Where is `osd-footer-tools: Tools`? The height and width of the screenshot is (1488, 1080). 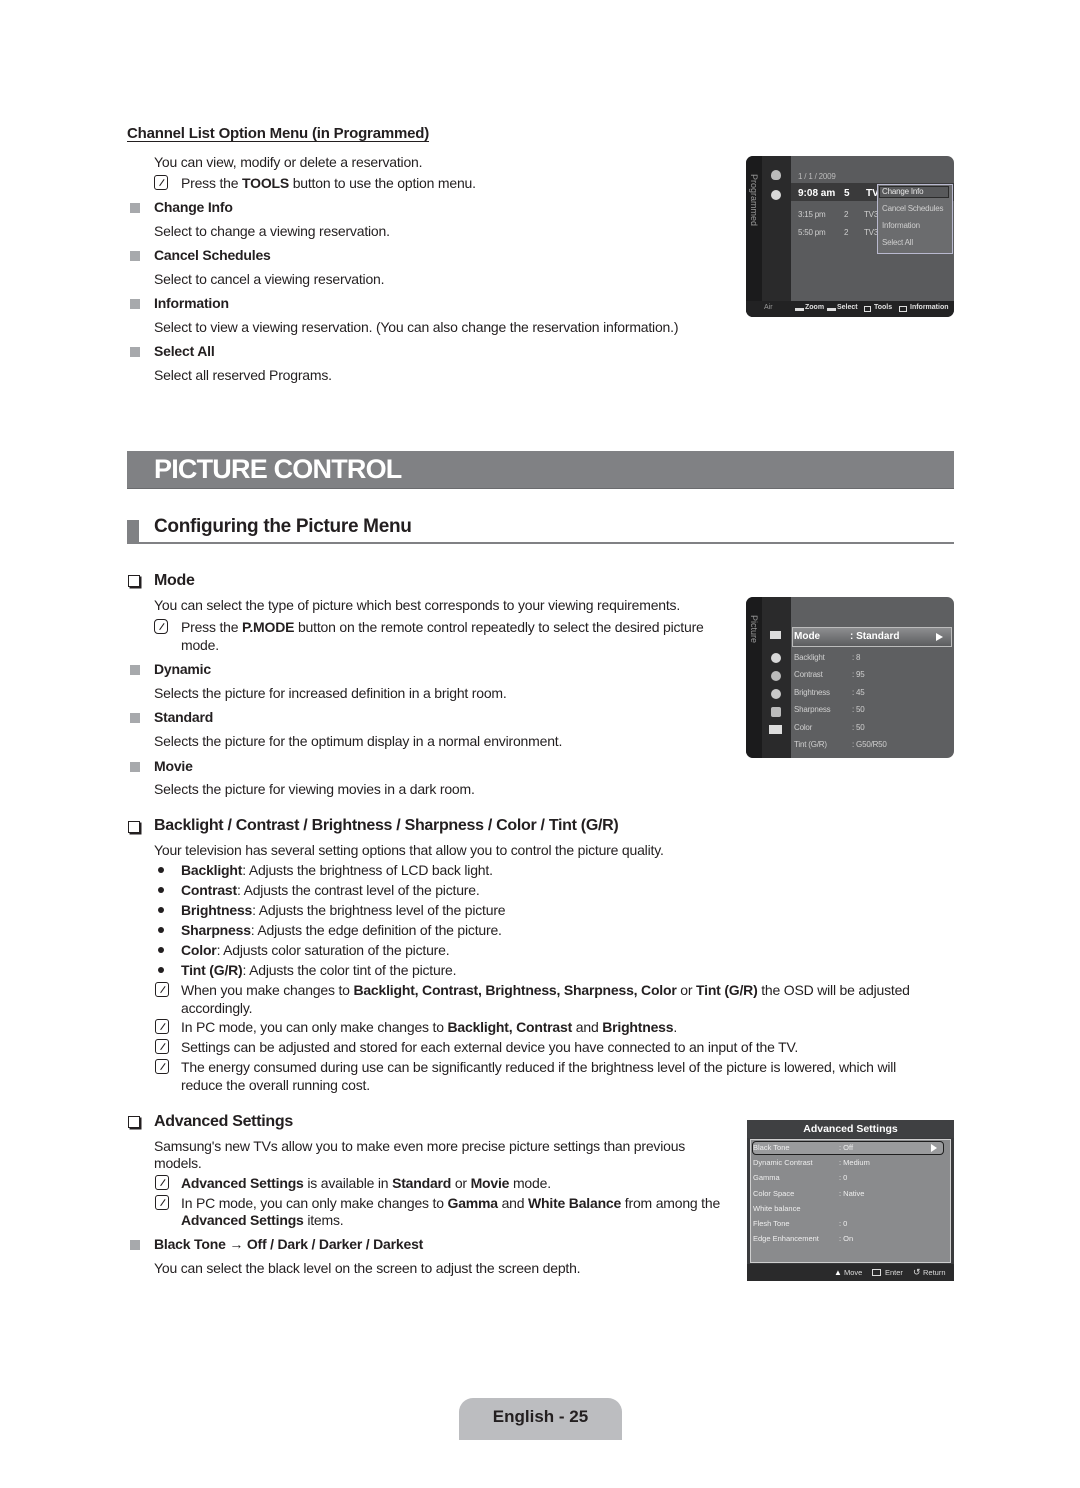 osd-footer-tools: Tools is located at coordinates (883, 307).